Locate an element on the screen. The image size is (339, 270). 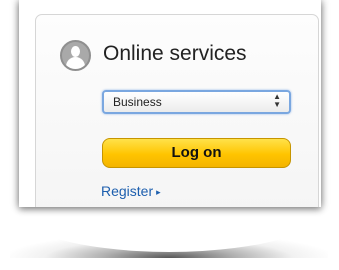
register-label: Register is located at coordinates (127, 191).